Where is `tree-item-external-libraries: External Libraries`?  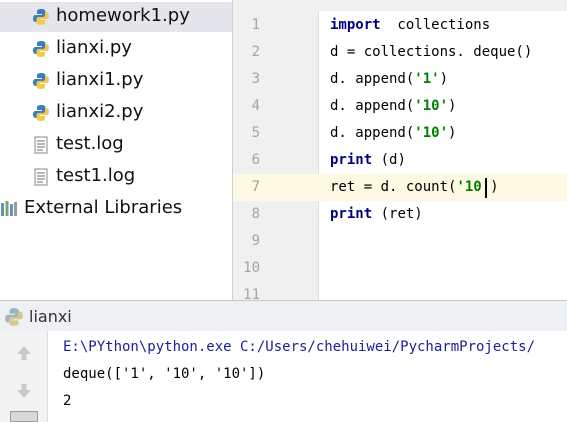
tree-item-external-libraries: External Libraries is located at coordinates (116, 209).